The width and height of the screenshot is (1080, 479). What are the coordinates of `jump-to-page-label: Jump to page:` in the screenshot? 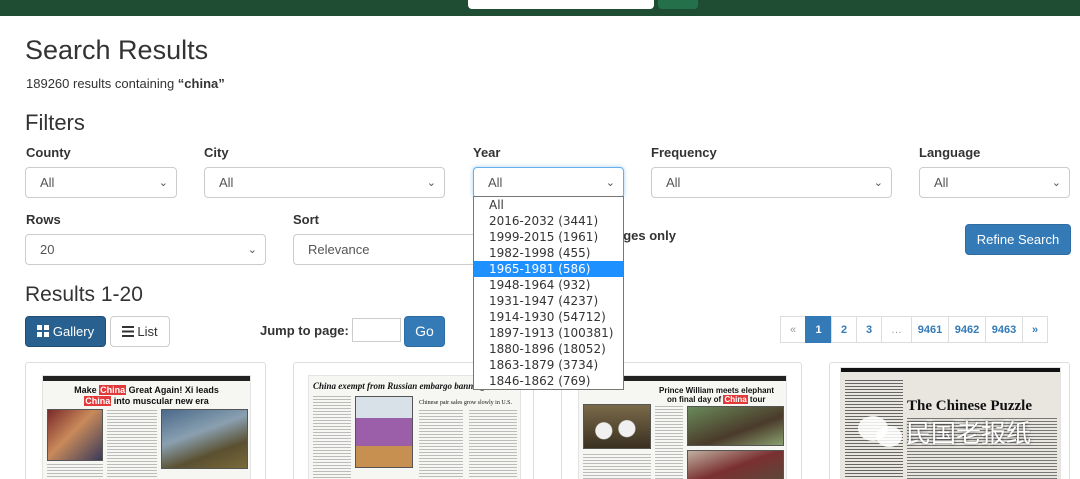 It's located at (304, 330).